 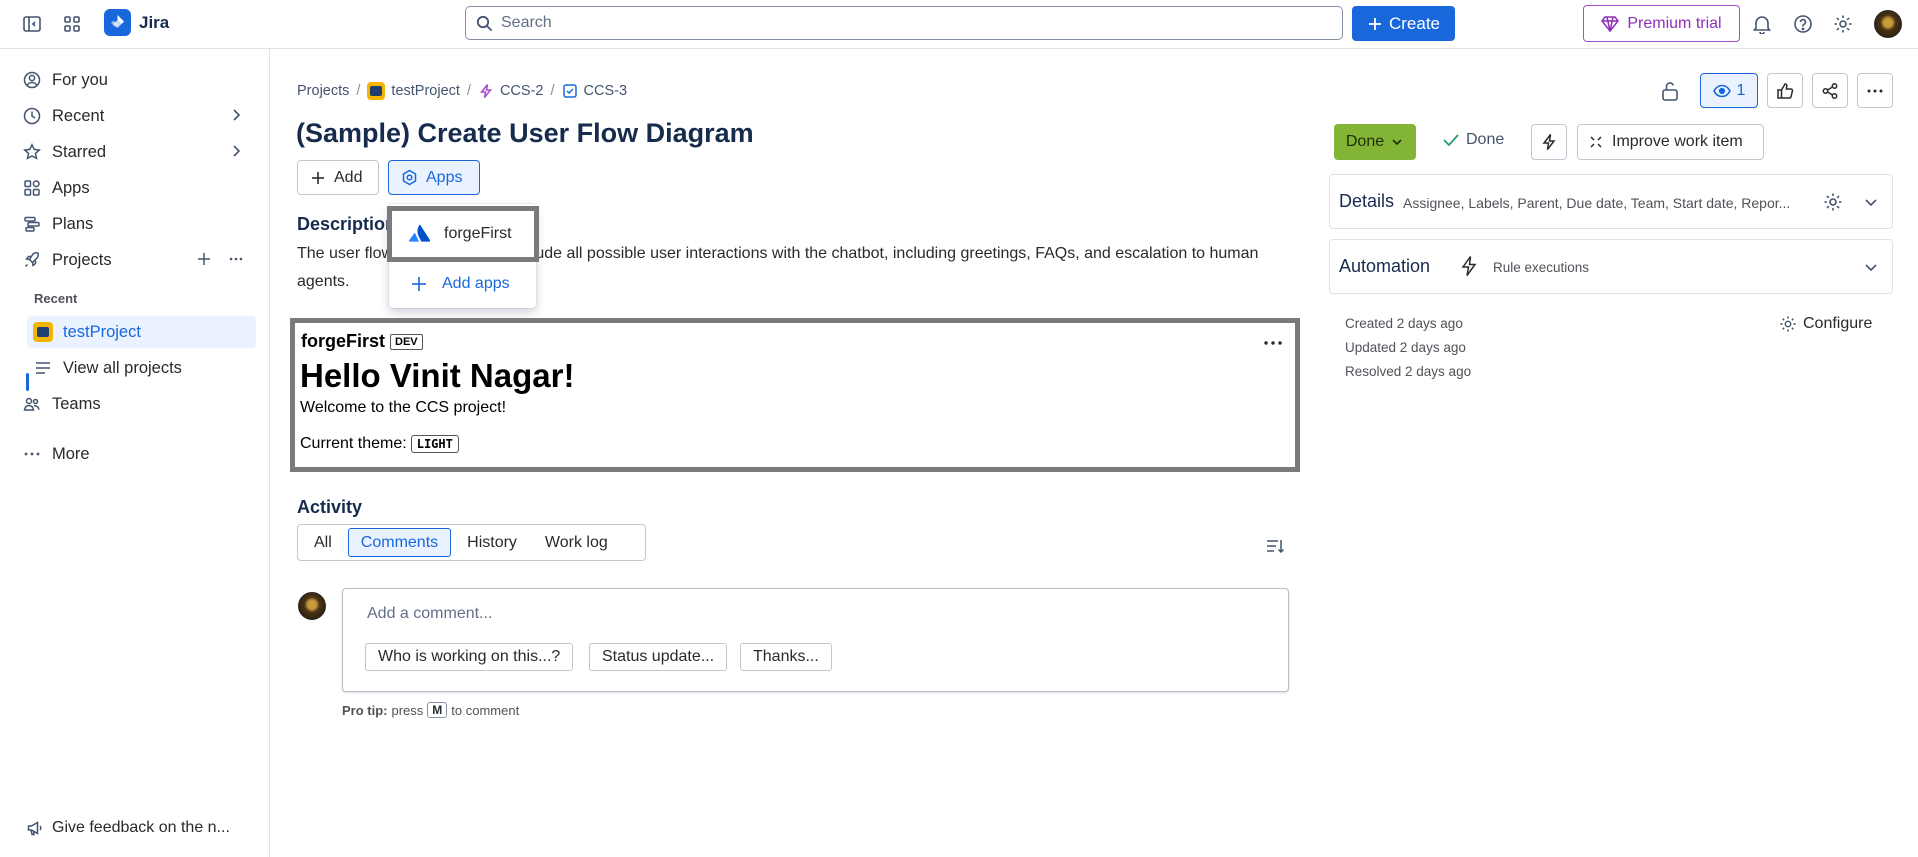 I want to click on notifications-bell-icon, so click(x=1762, y=24).